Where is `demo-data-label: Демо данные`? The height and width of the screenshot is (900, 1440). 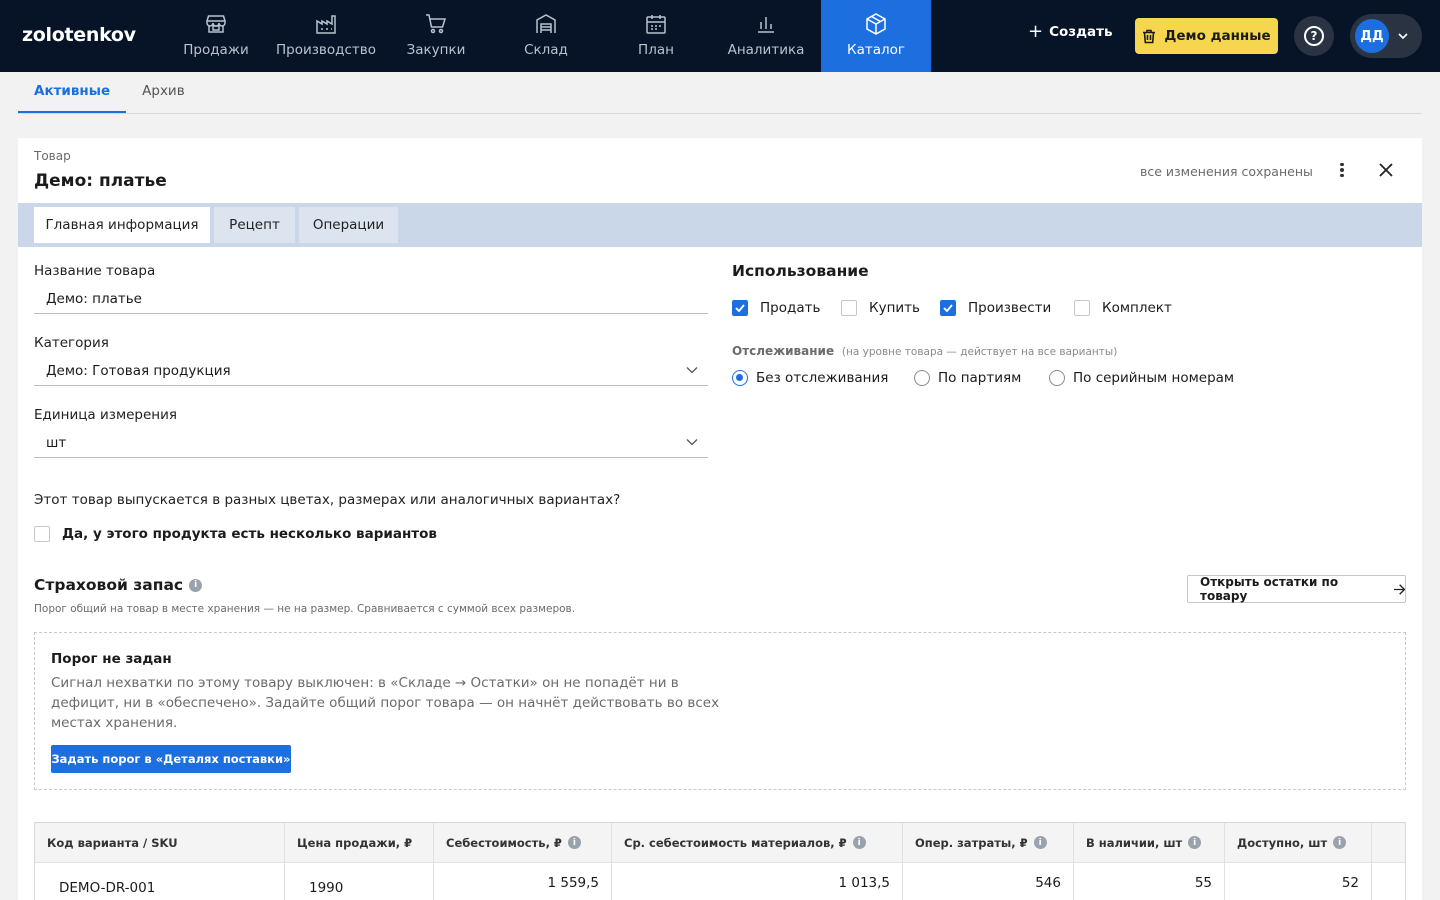
demo-data-label: Демо данные is located at coordinates (1217, 36).